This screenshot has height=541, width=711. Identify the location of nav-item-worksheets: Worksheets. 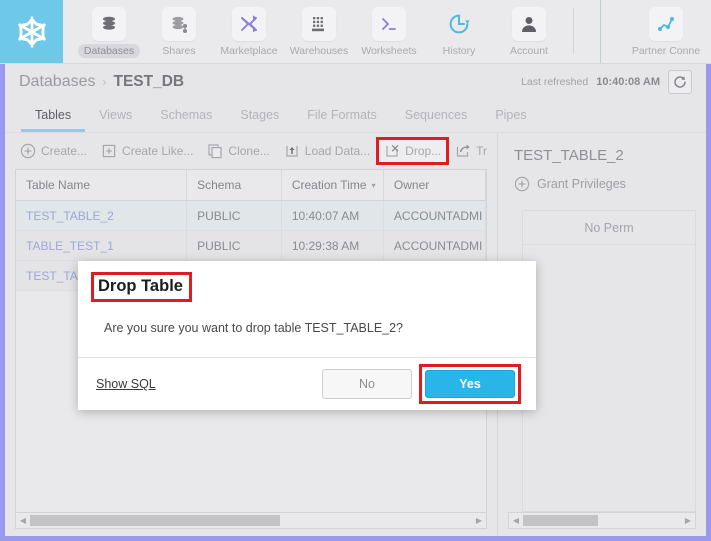
(389, 29).